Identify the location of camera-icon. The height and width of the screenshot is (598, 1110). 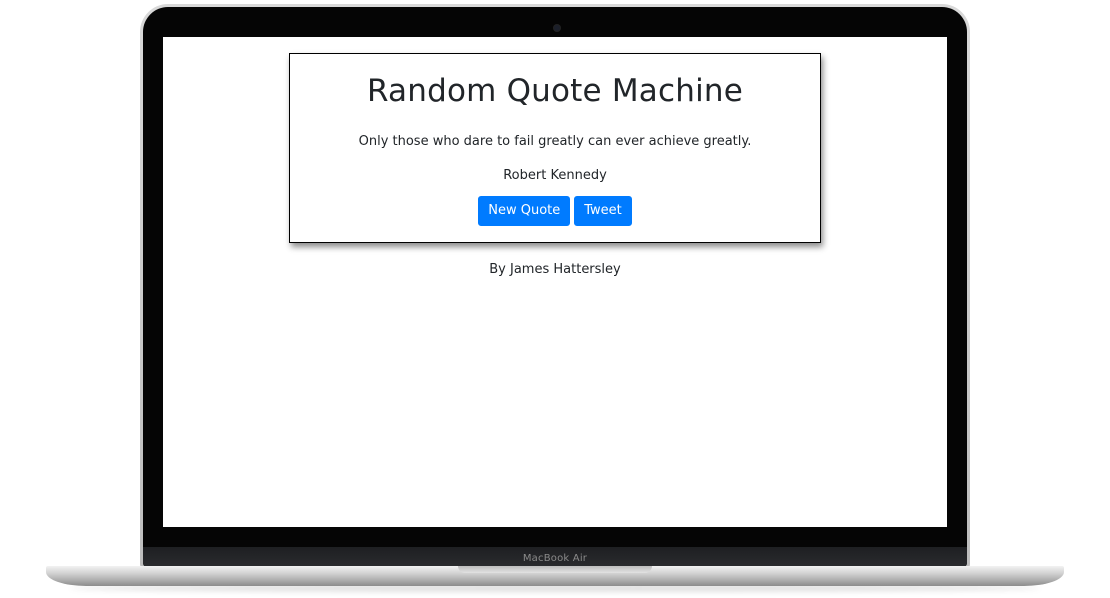
(557, 28).